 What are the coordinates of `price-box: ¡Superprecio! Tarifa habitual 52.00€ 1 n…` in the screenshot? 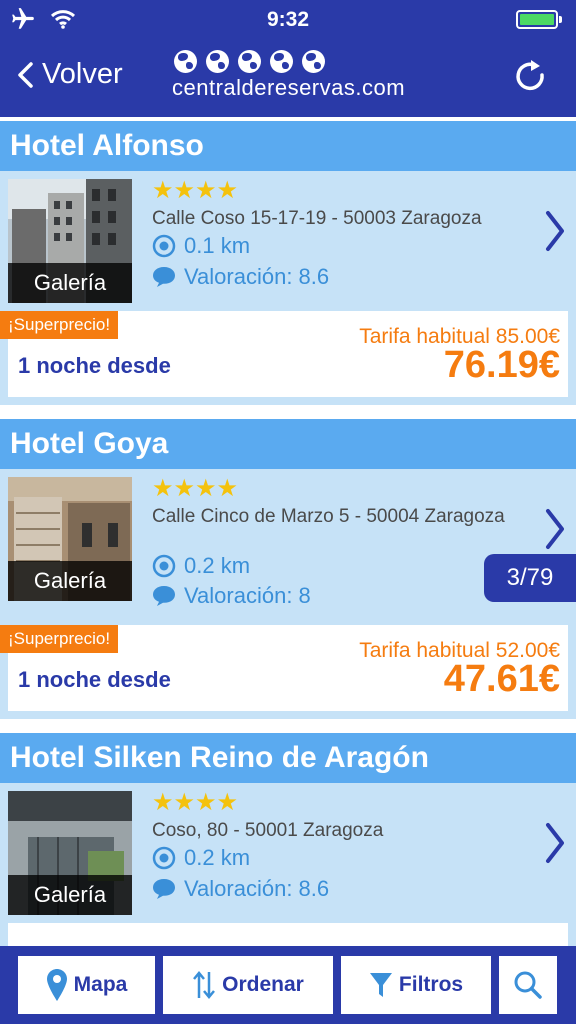 It's located at (284, 668).